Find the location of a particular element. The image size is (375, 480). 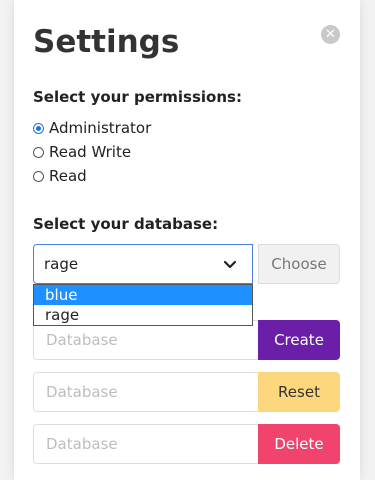

reset-database-input is located at coordinates (147, 392).